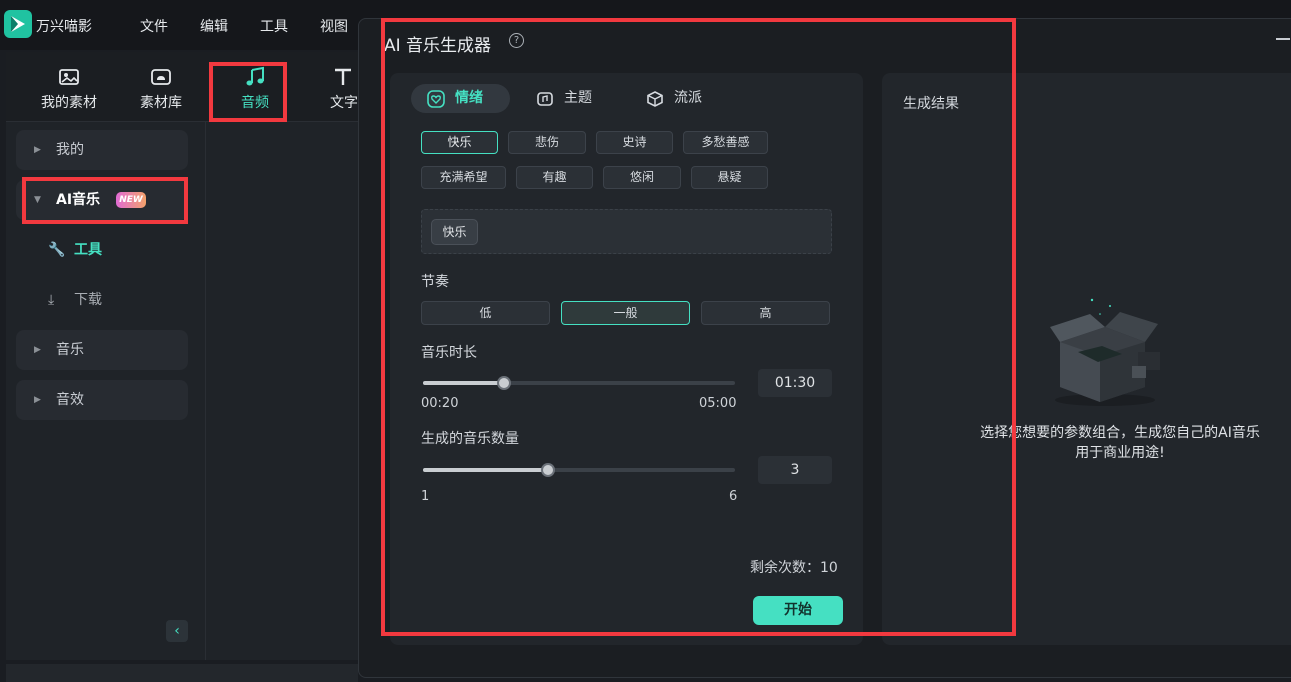  I want to click on highlight-ai-music, so click(105, 200).